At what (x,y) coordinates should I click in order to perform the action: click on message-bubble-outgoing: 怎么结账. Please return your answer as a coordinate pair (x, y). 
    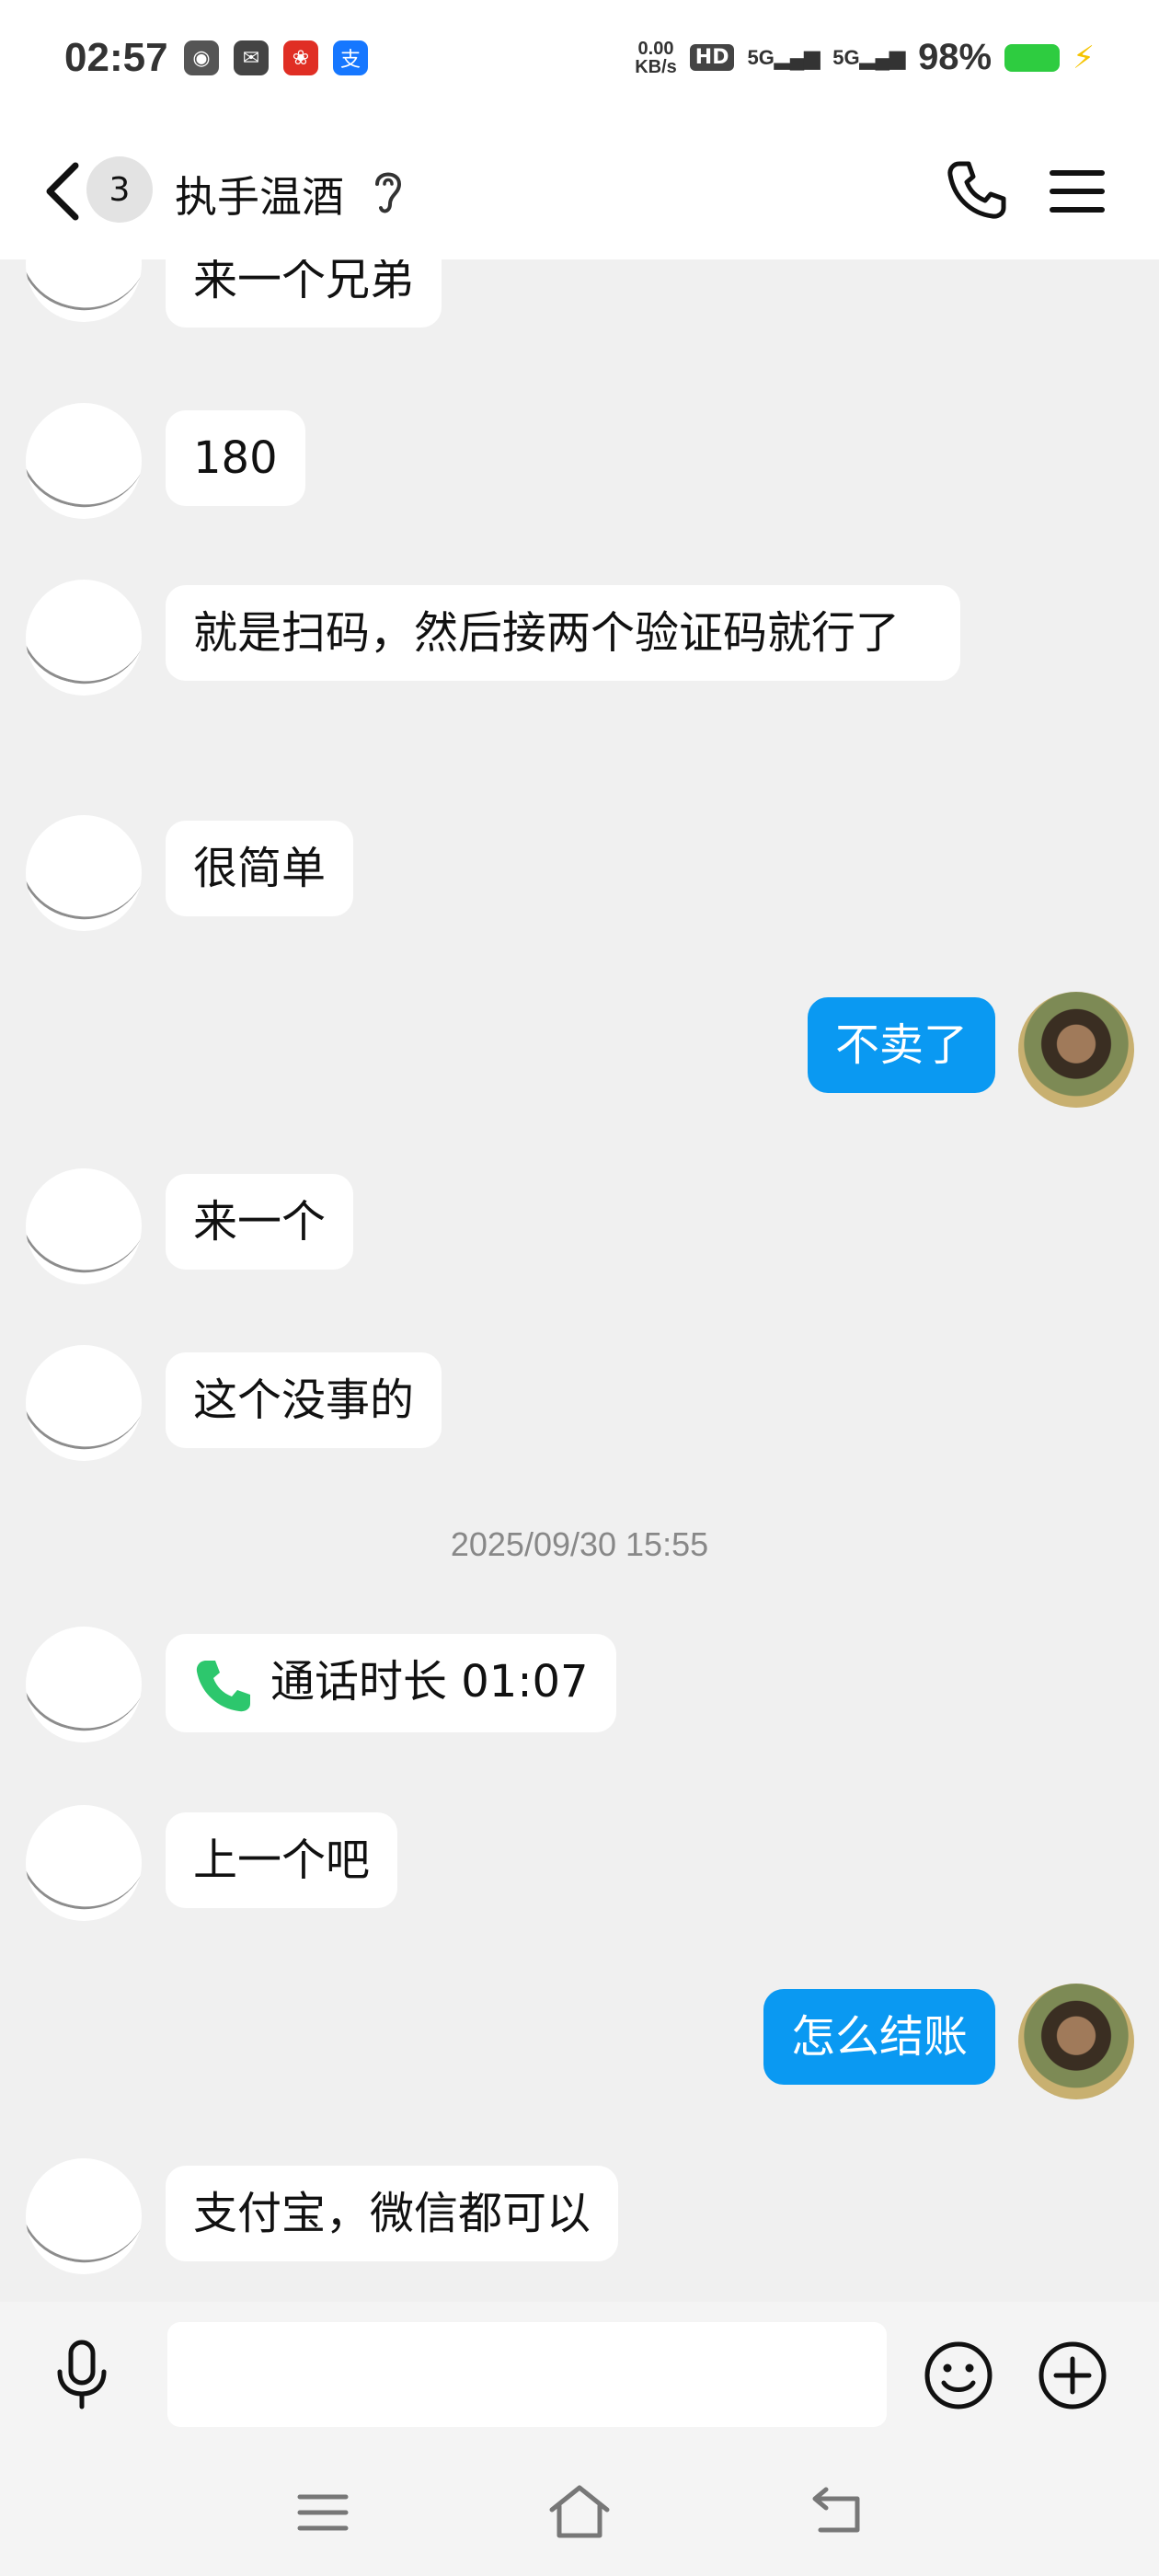
    Looking at the image, I should click on (879, 2037).